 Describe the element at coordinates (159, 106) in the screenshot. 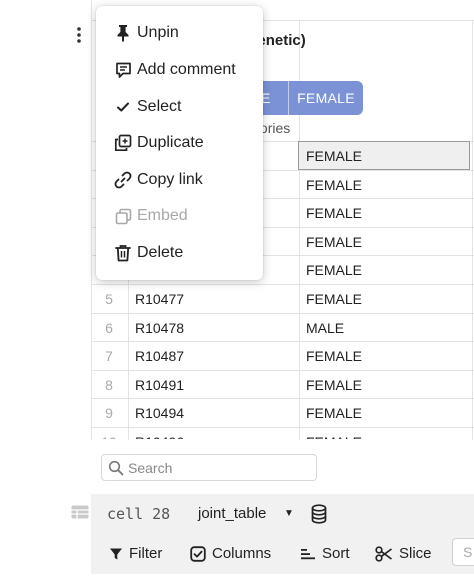

I see `menu-label: Select` at that location.